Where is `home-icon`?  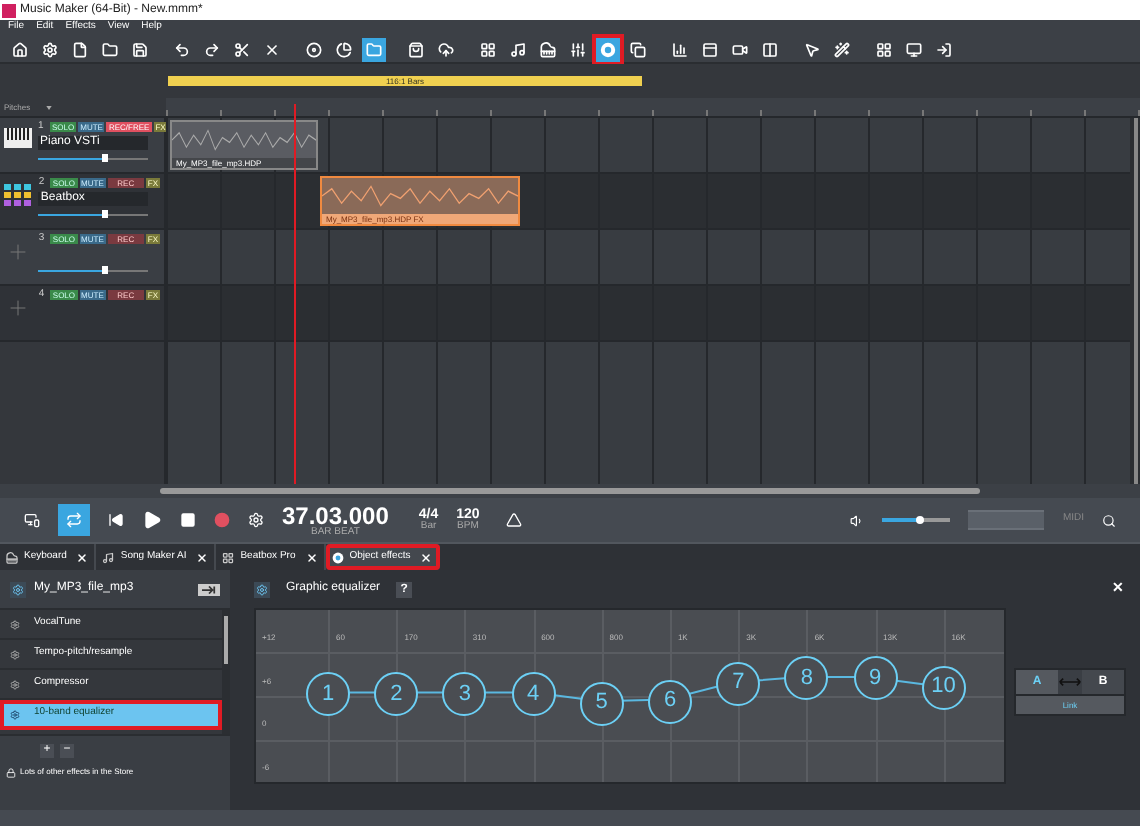
home-icon is located at coordinates (20, 49).